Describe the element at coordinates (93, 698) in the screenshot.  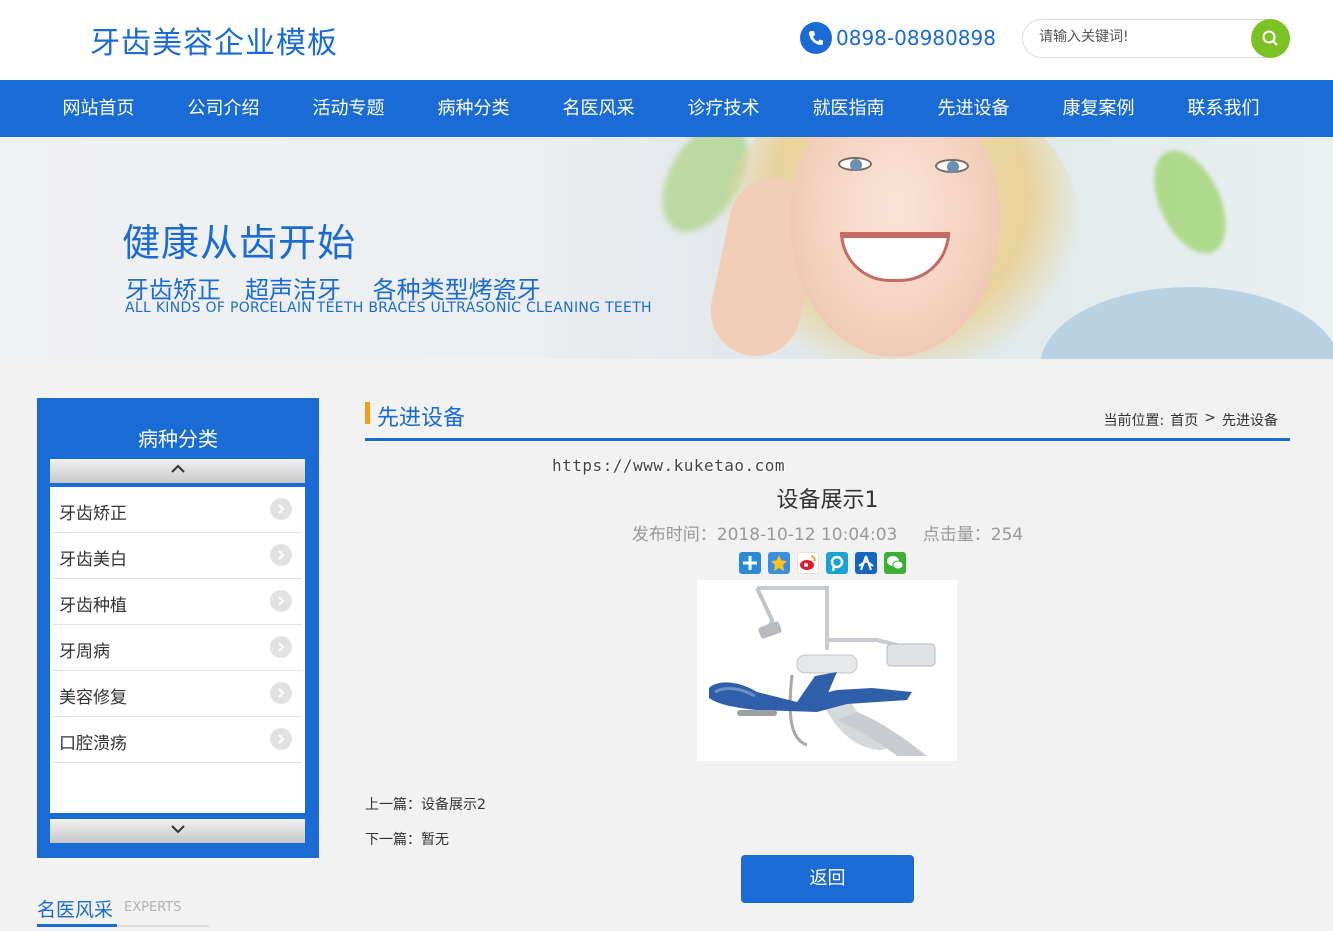
I see `sidebar-item-label: 美容修复` at that location.